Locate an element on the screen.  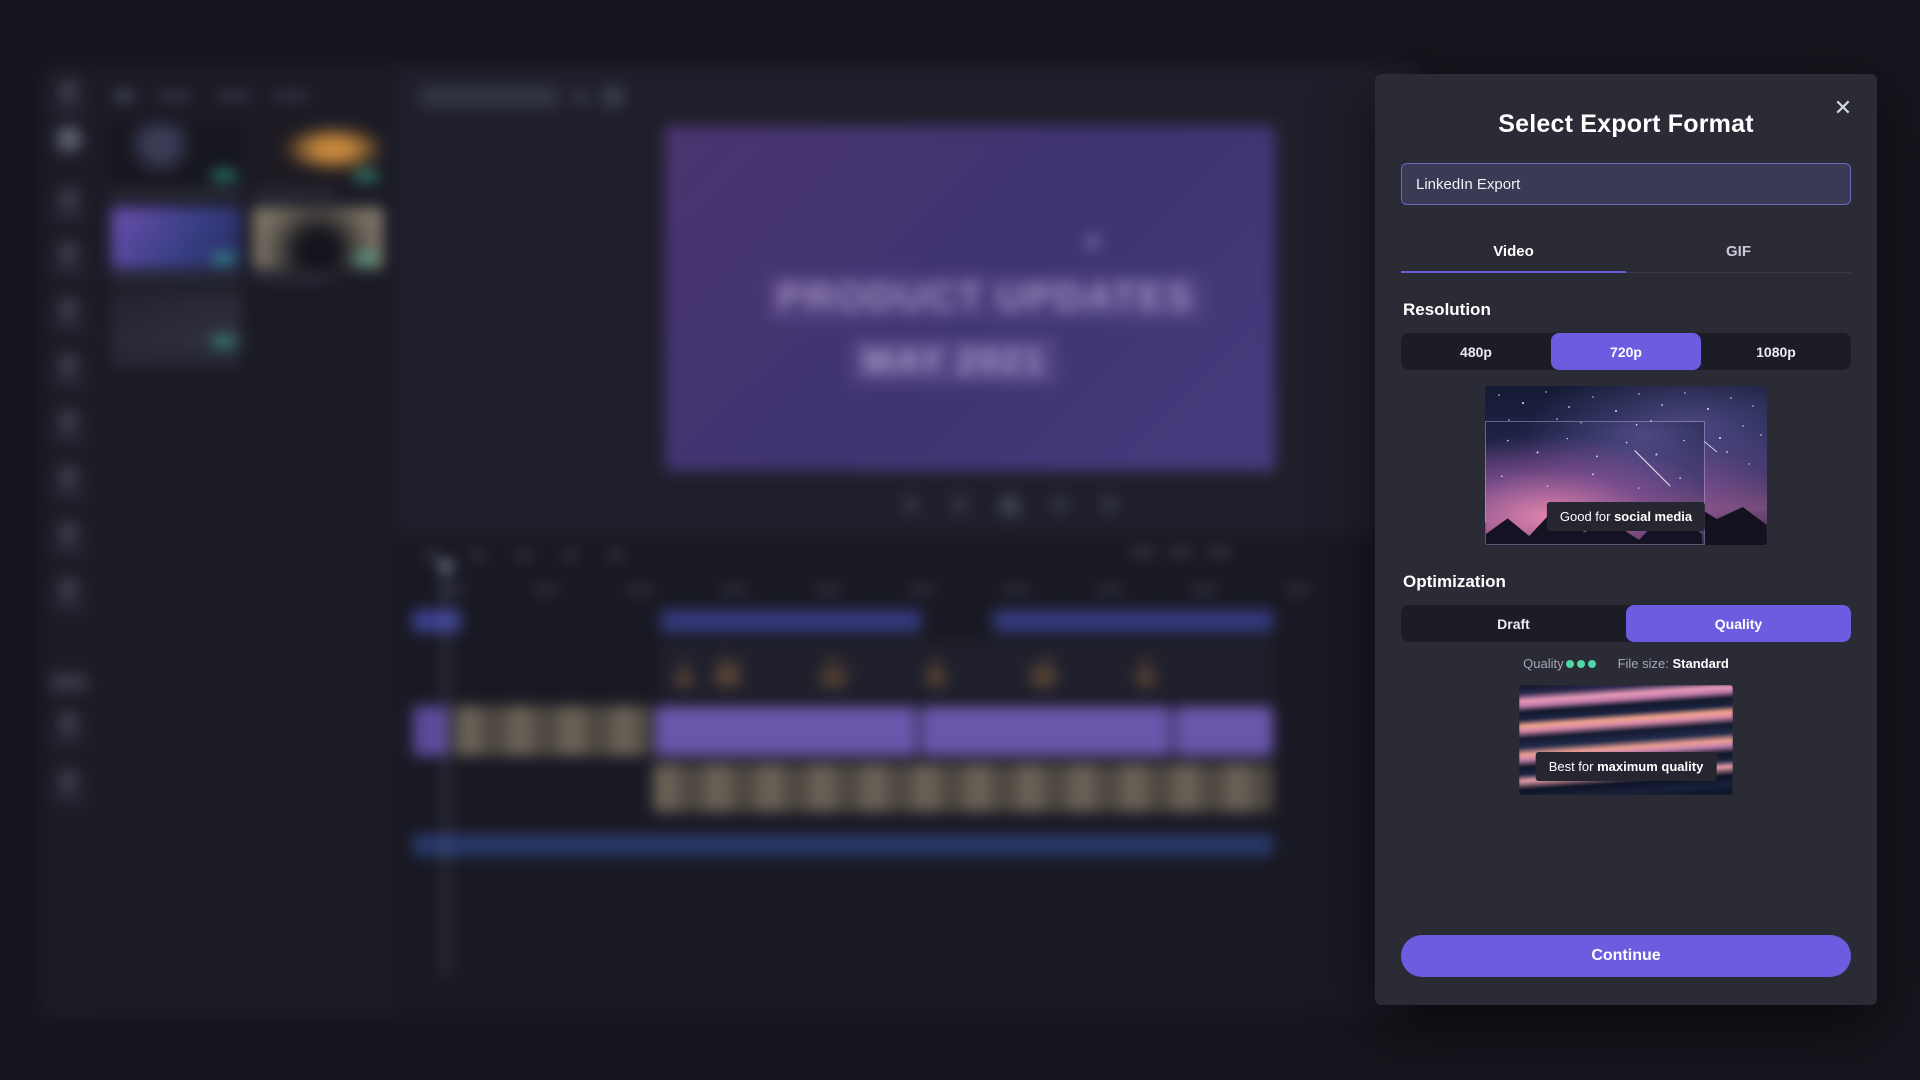
rail-item-media is located at coordinates (68, 203).